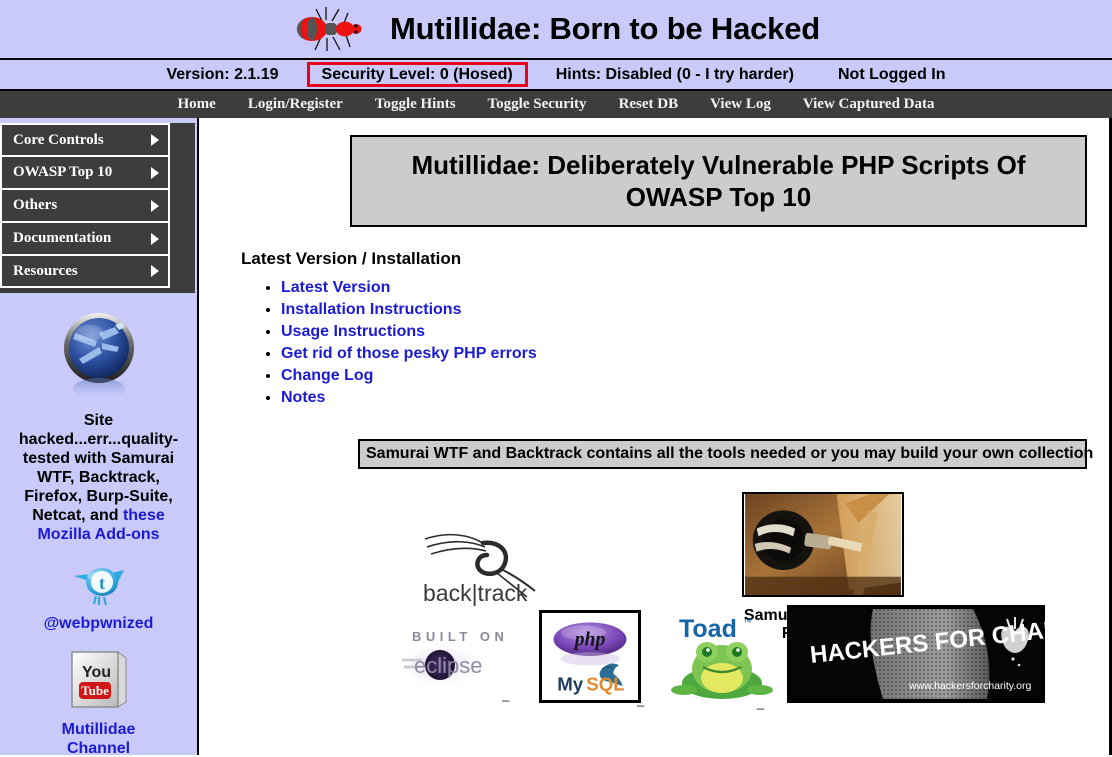  Describe the element at coordinates (823, 544) in the screenshot. I see `samurai-sword-photo` at that location.